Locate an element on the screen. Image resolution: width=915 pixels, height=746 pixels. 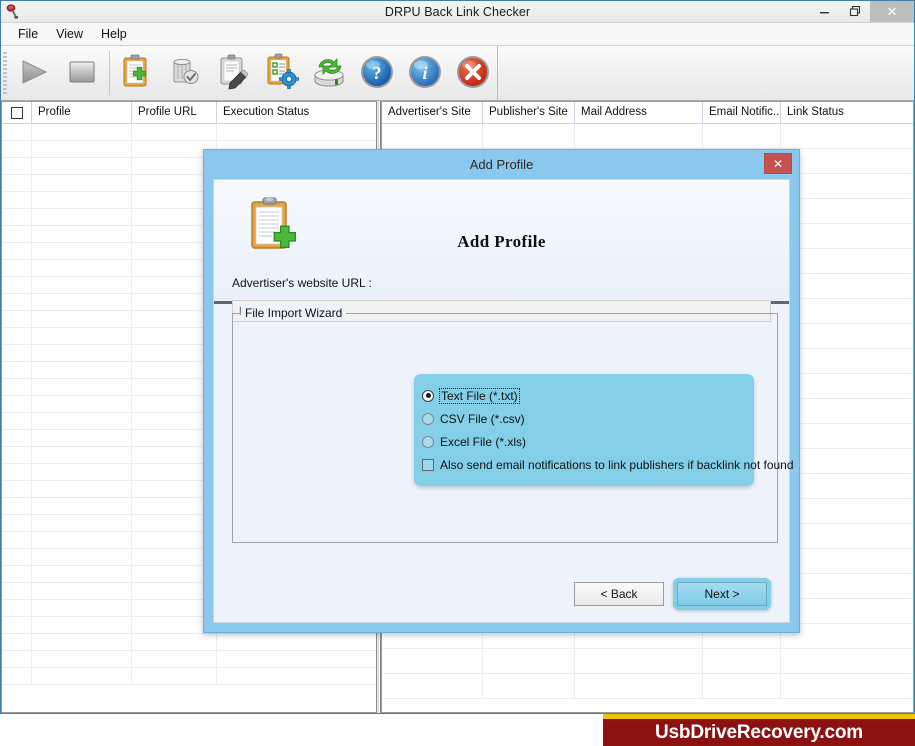
minimize-button is located at coordinates (825, 11).